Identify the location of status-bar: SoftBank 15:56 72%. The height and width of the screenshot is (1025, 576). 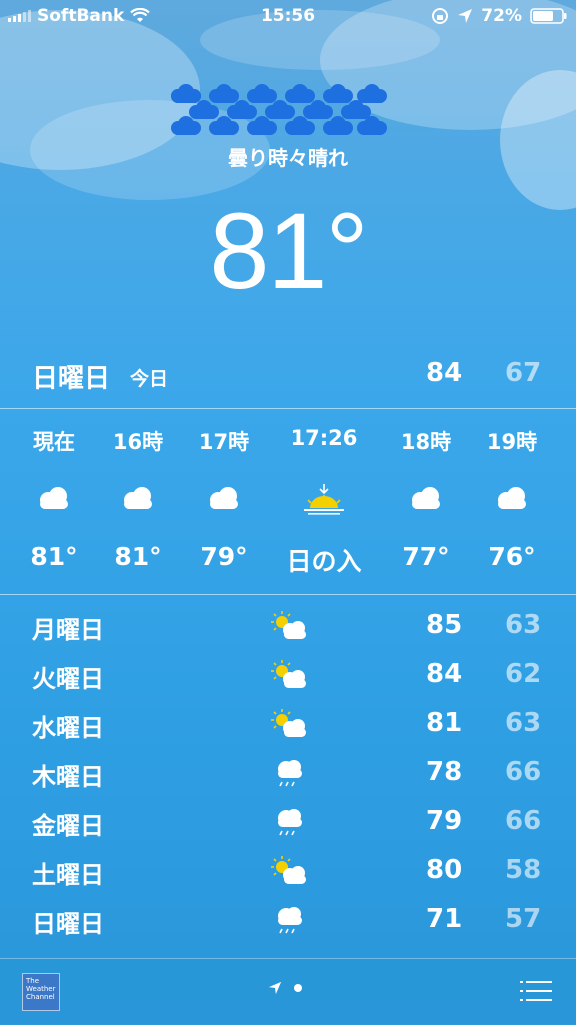
(288, 16).